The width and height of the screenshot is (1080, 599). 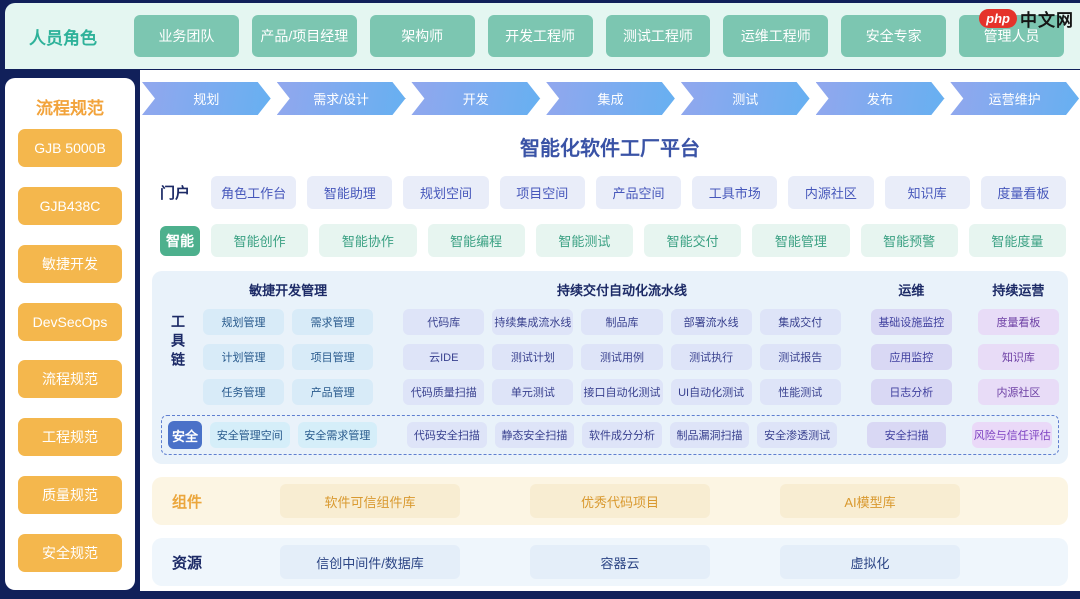 What do you see at coordinates (1012, 435) in the screenshot?
I see `security-cell-risk-trust-eval: 风险与信任评估` at bounding box center [1012, 435].